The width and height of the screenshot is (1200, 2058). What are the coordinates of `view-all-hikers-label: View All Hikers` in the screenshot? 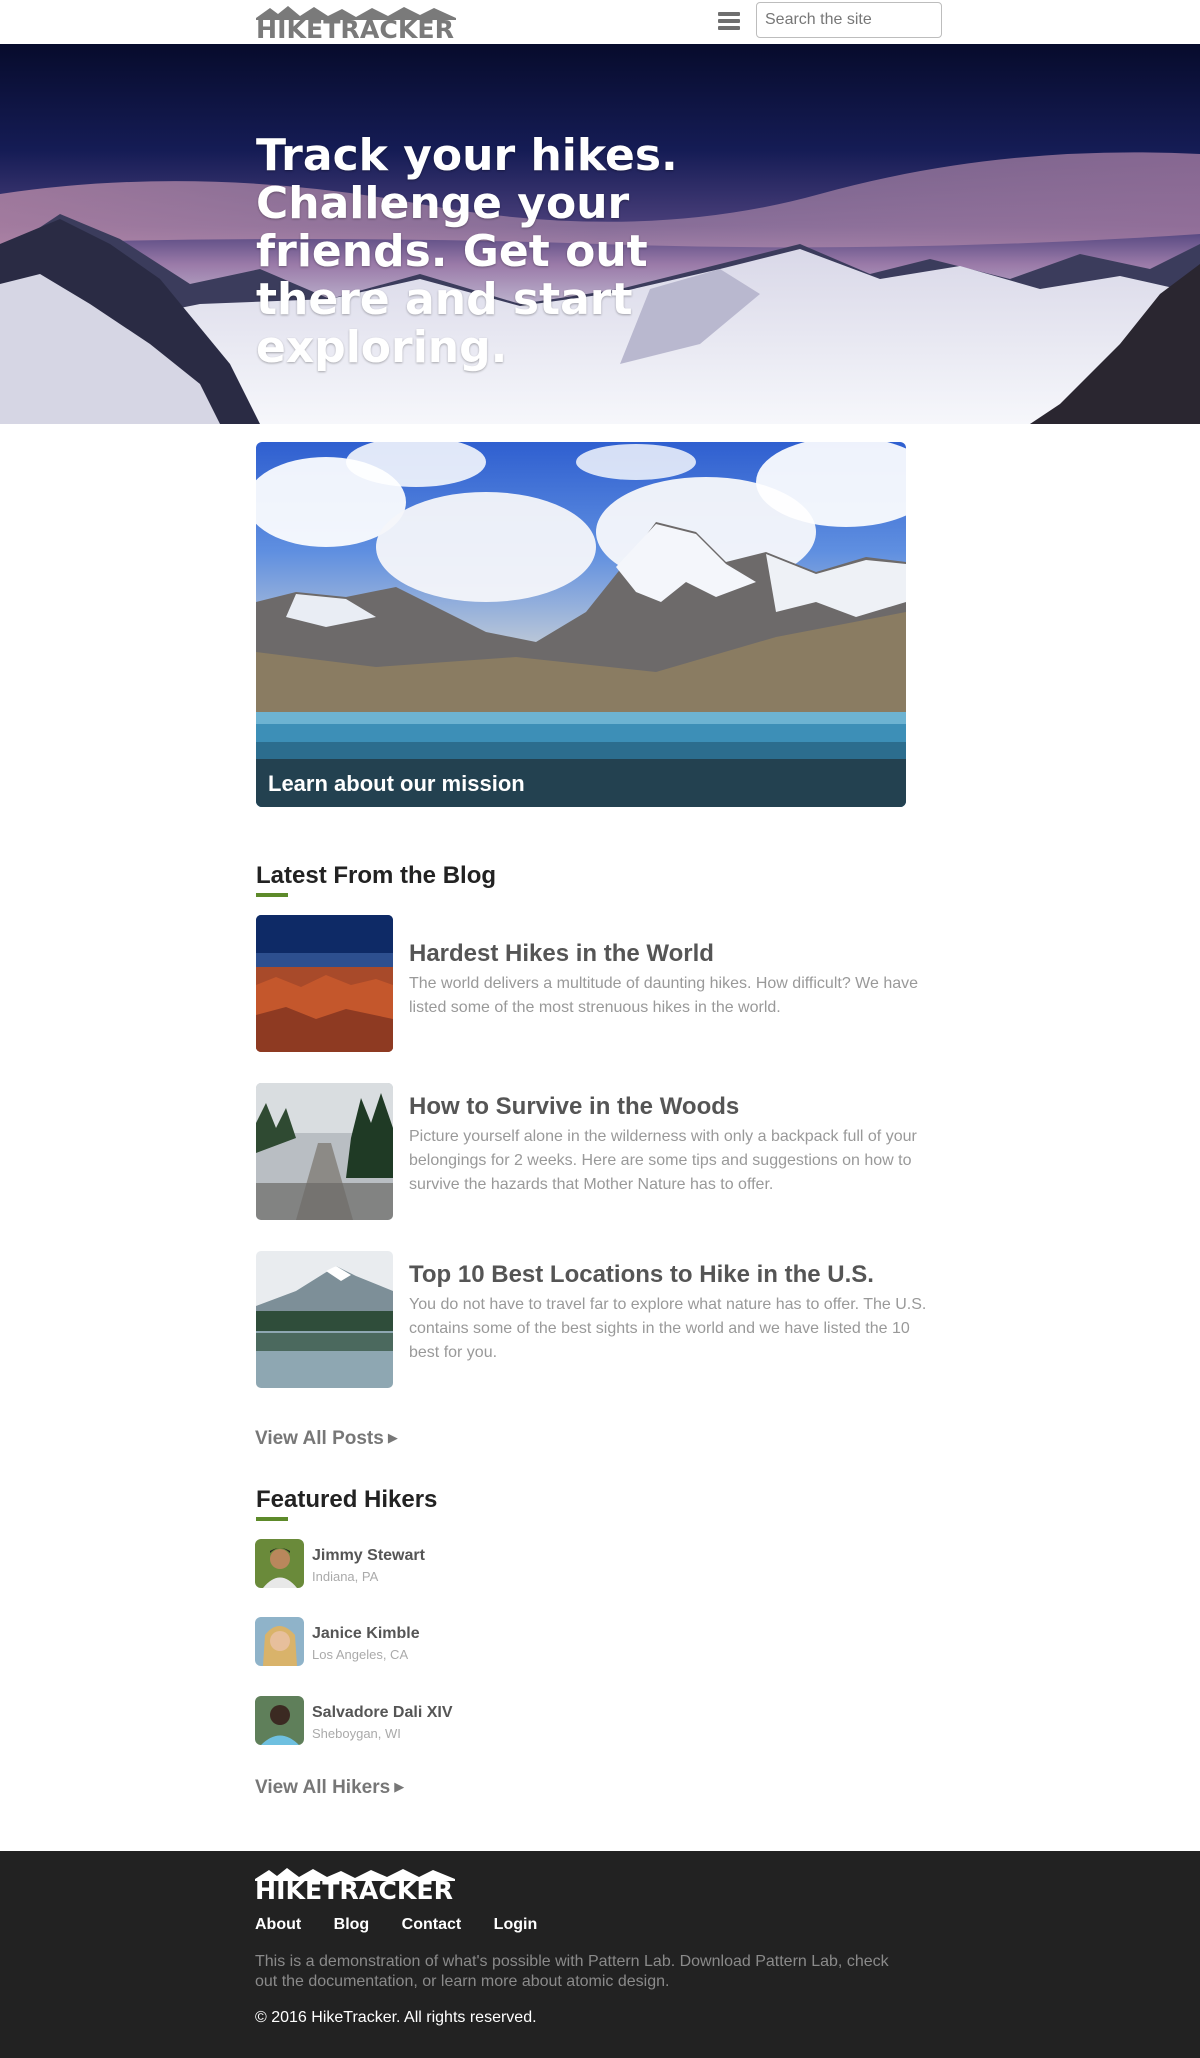 It's located at (323, 1787).